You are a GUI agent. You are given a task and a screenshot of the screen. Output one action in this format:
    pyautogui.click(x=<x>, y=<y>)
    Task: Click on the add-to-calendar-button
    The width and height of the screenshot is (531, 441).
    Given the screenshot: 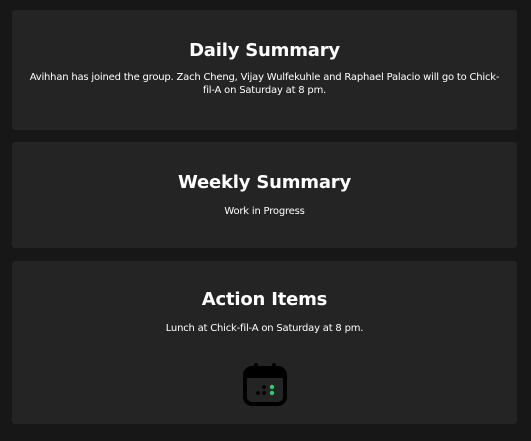 What is the action you would take?
    pyautogui.click(x=265, y=384)
    